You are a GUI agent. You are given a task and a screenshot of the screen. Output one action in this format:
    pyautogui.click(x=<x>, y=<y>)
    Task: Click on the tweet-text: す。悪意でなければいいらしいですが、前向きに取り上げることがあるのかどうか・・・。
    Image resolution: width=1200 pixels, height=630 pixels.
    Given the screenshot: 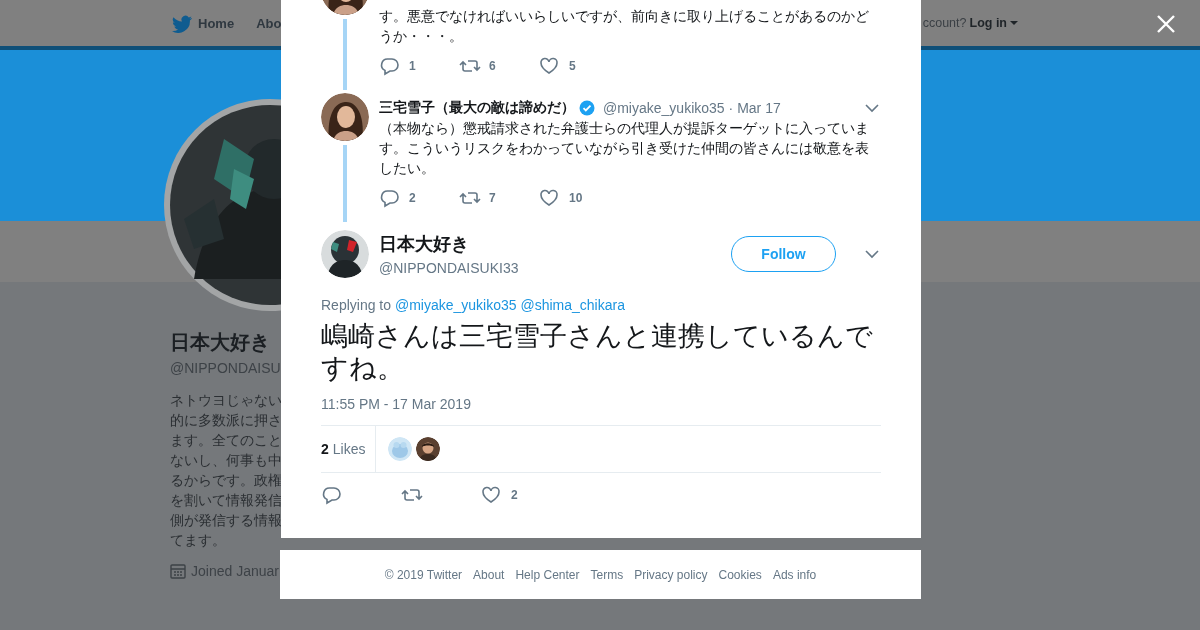 What is the action you would take?
    pyautogui.click(x=624, y=26)
    